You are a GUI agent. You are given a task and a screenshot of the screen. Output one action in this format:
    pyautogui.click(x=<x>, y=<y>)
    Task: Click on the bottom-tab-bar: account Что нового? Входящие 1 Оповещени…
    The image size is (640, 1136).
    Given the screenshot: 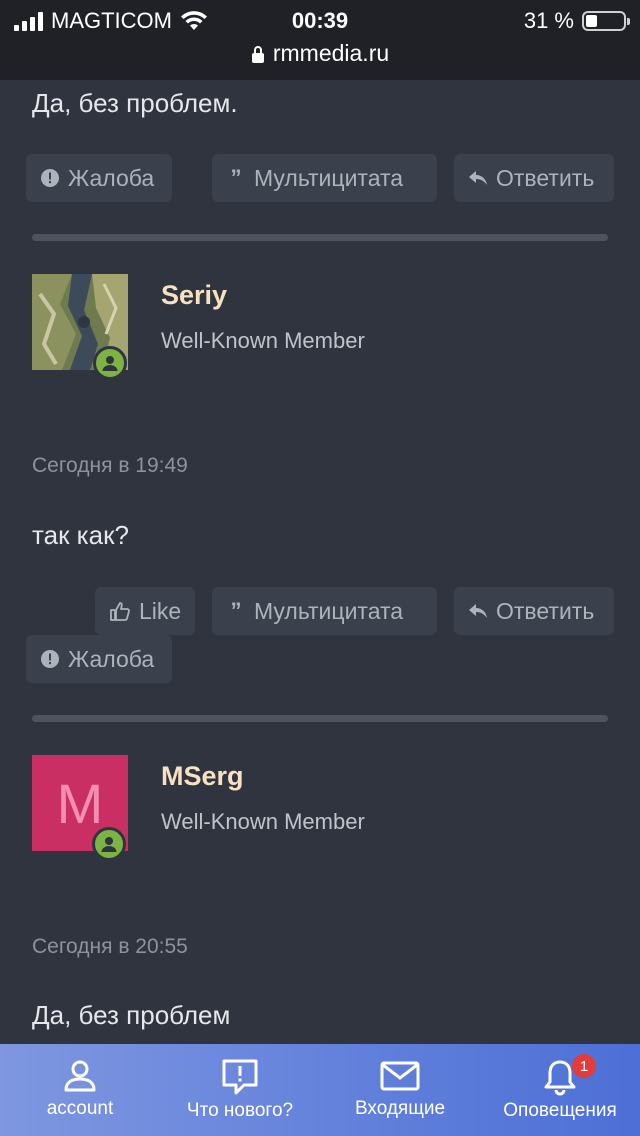 What is the action you would take?
    pyautogui.click(x=320, y=1090)
    